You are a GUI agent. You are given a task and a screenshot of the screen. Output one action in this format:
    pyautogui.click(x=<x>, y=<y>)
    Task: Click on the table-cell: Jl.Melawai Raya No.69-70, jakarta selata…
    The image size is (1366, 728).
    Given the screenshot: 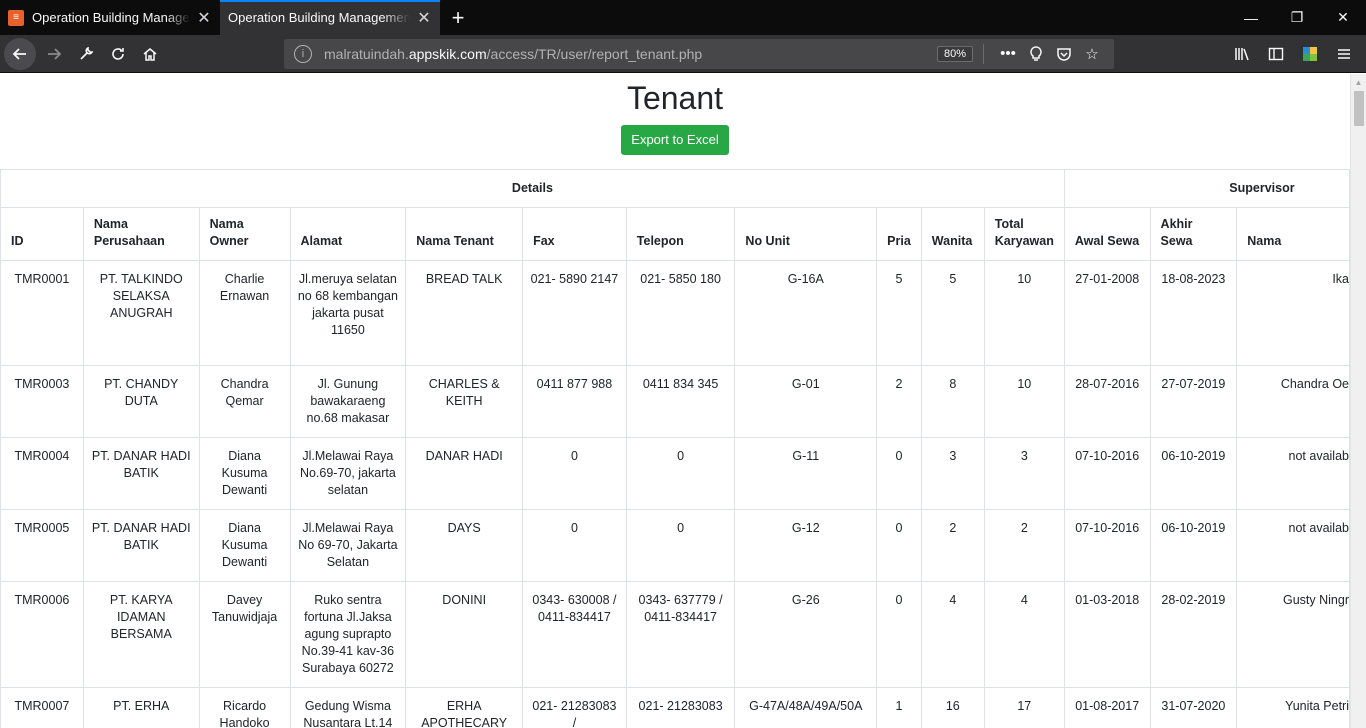 What is the action you would take?
    pyautogui.click(x=348, y=473)
    